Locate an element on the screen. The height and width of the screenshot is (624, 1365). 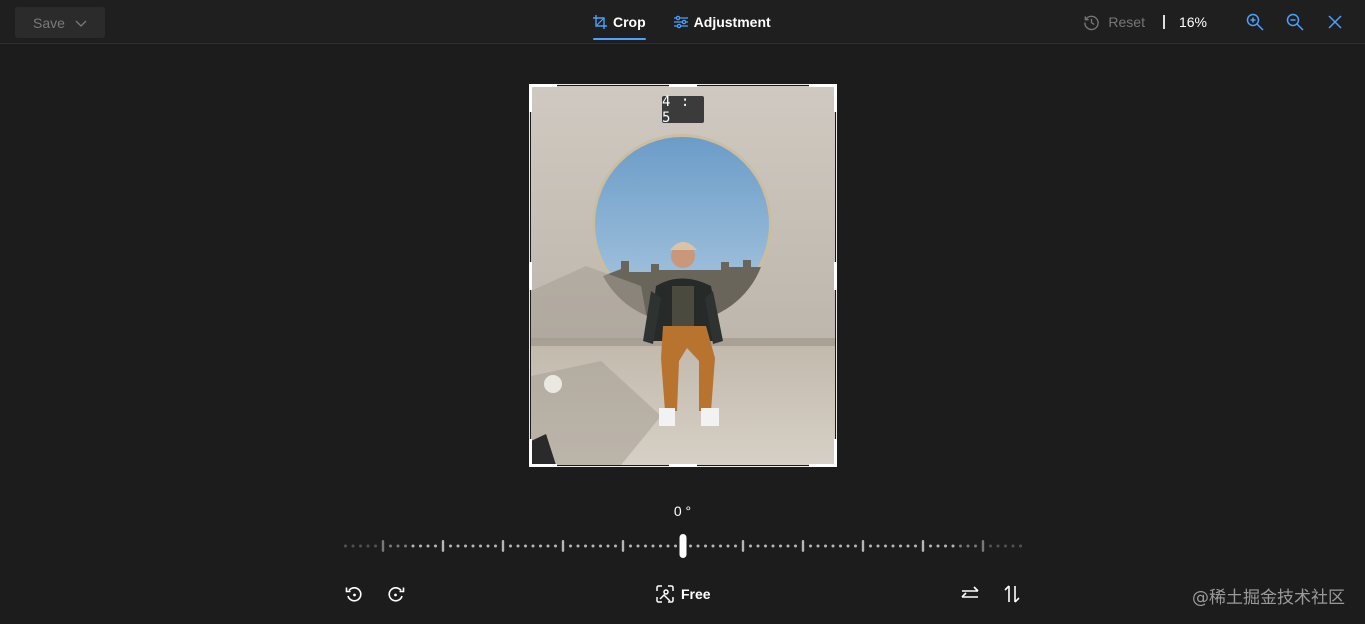
reset-label: Reset is located at coordinates (1126, 22).